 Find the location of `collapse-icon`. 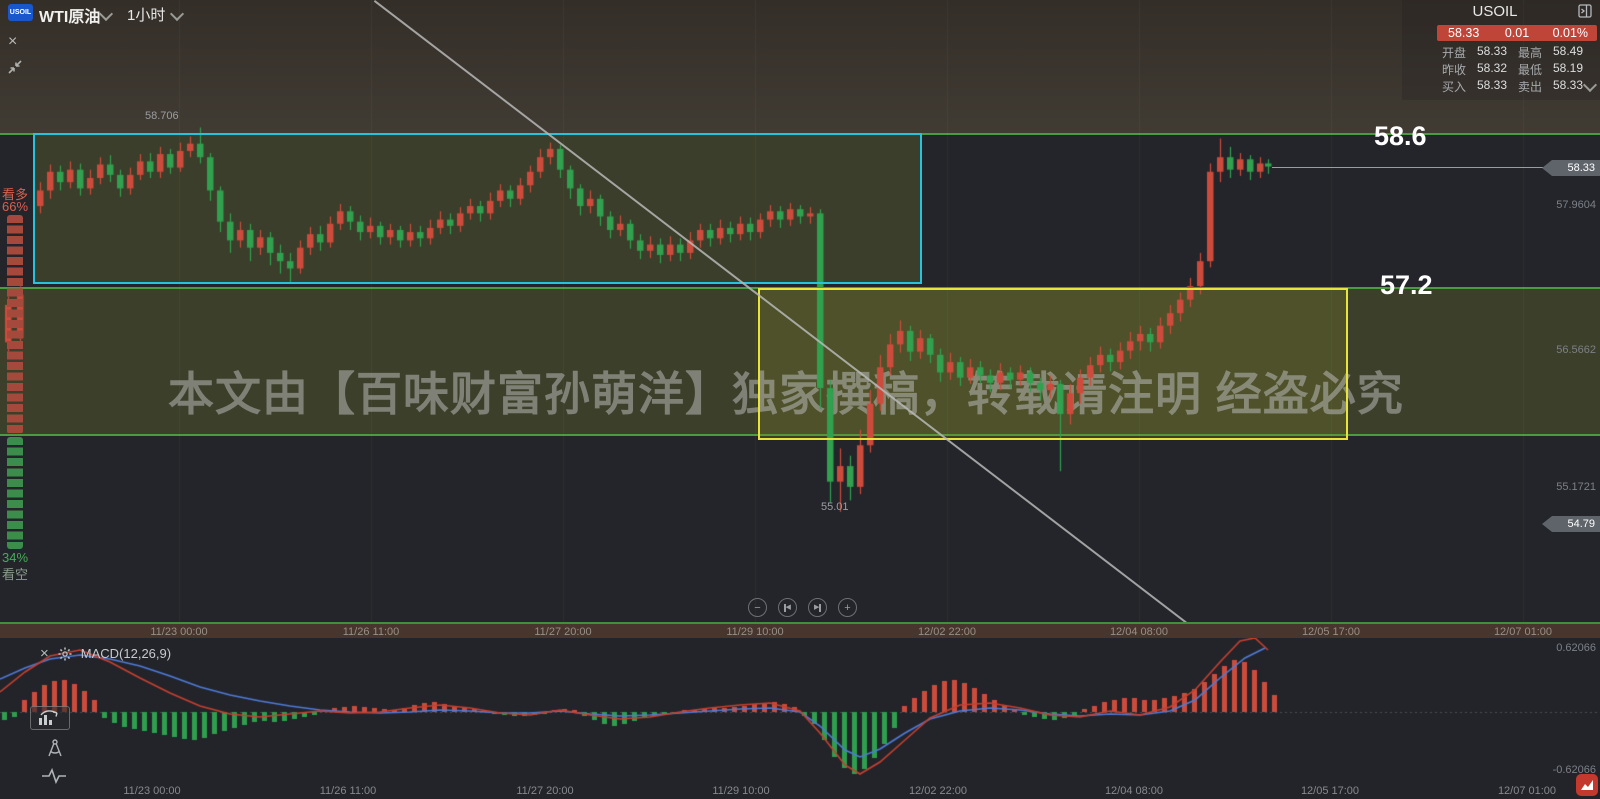

collapse-icon is located at coordinates (15, 67).